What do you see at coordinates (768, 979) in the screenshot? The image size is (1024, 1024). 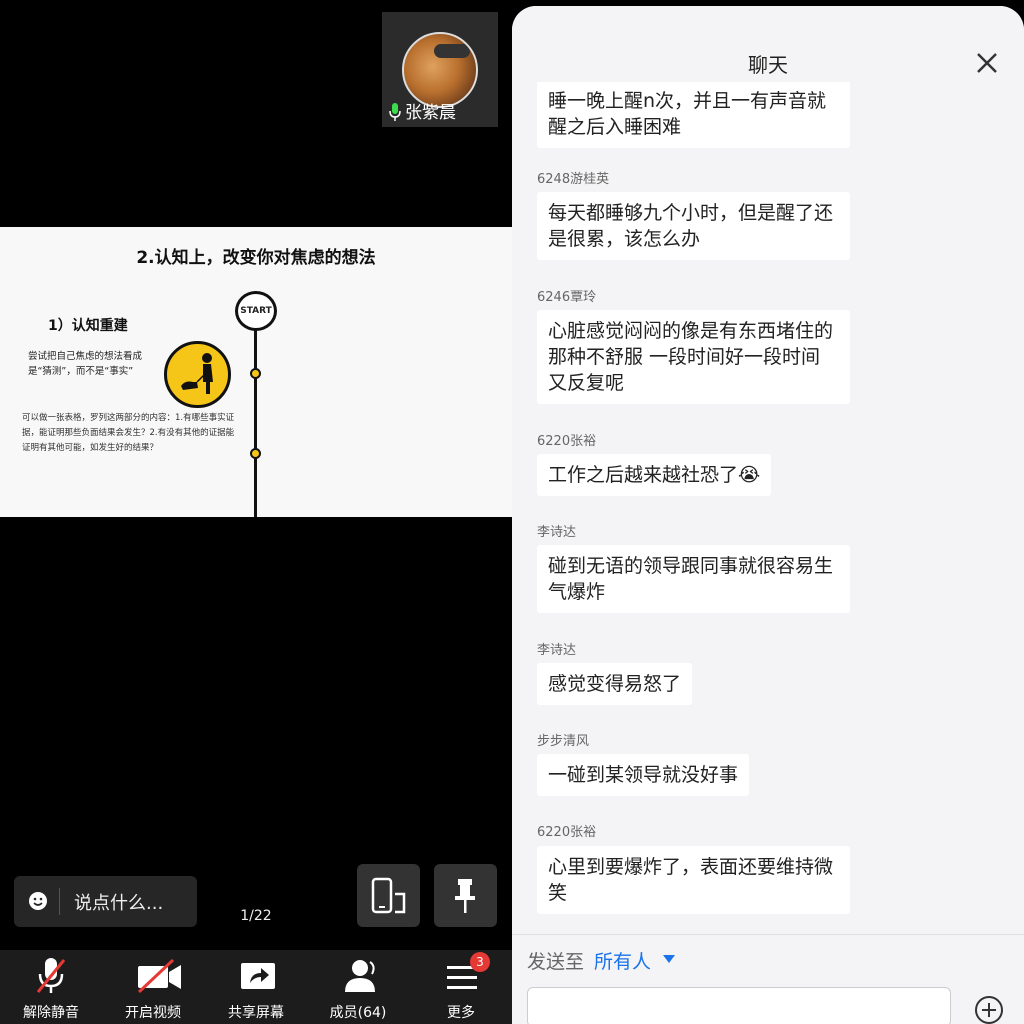 I see `chat-footer: 发送至 所有人` at bounding box center [768, 979].